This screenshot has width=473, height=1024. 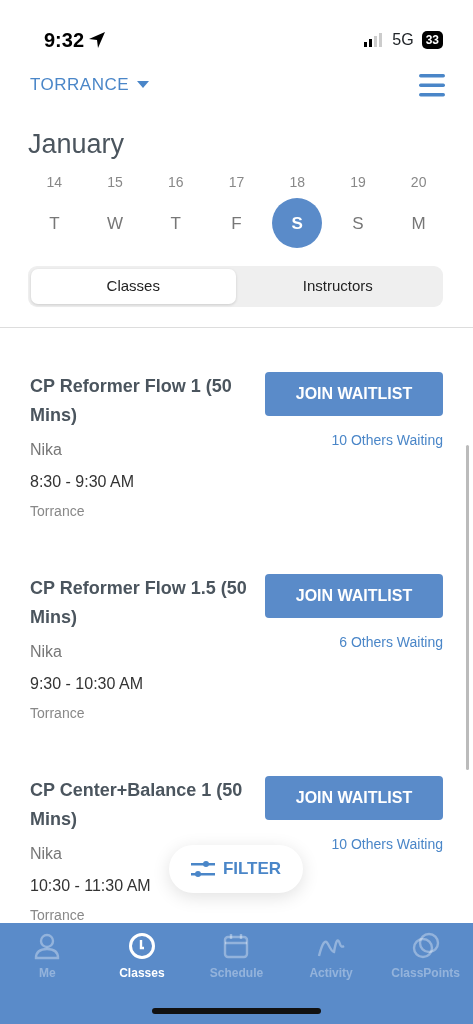 I want to click on date-number: 14, so click(x=54, y=183).